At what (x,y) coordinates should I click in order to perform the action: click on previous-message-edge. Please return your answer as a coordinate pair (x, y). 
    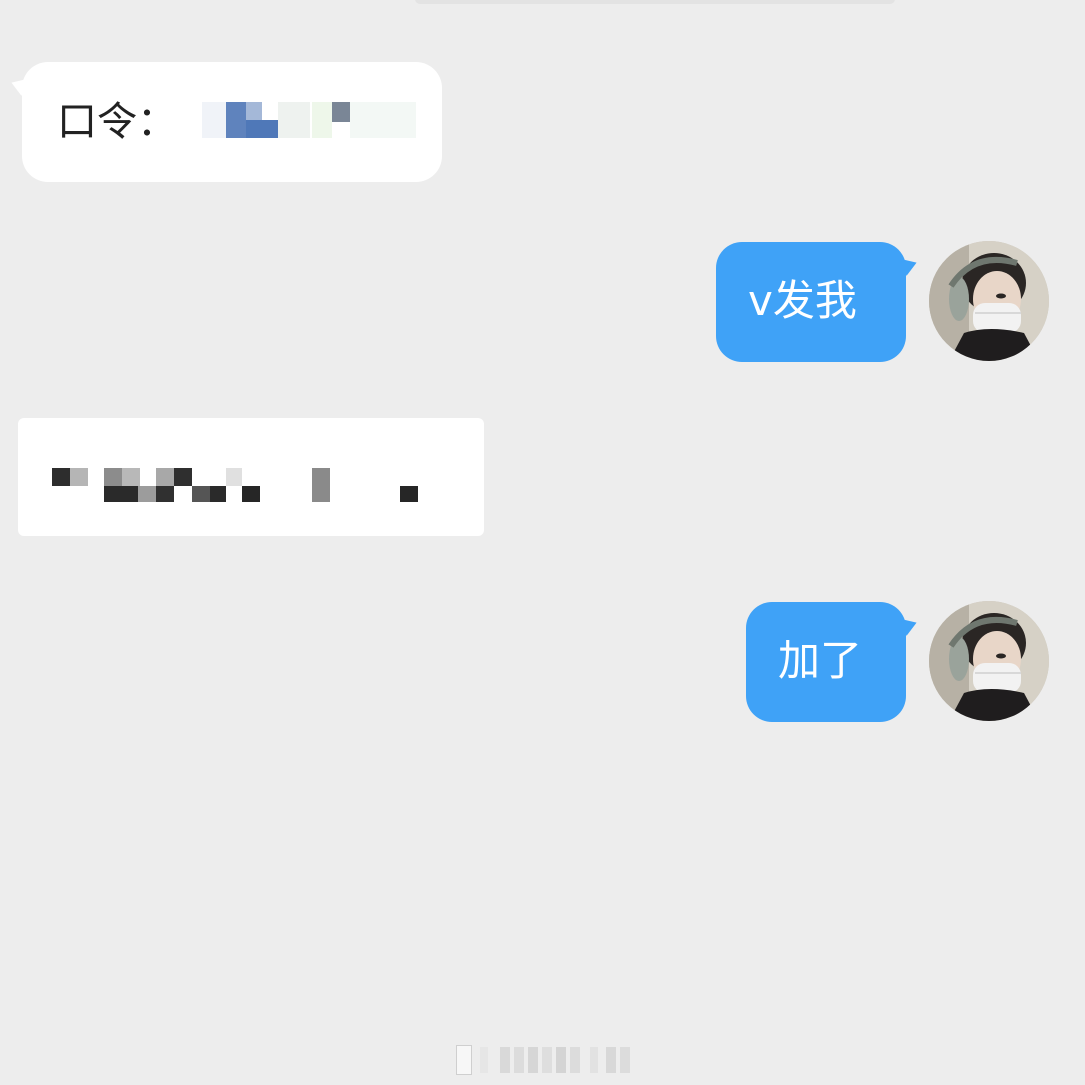
    Looking at the image, I should click on (655, 2).